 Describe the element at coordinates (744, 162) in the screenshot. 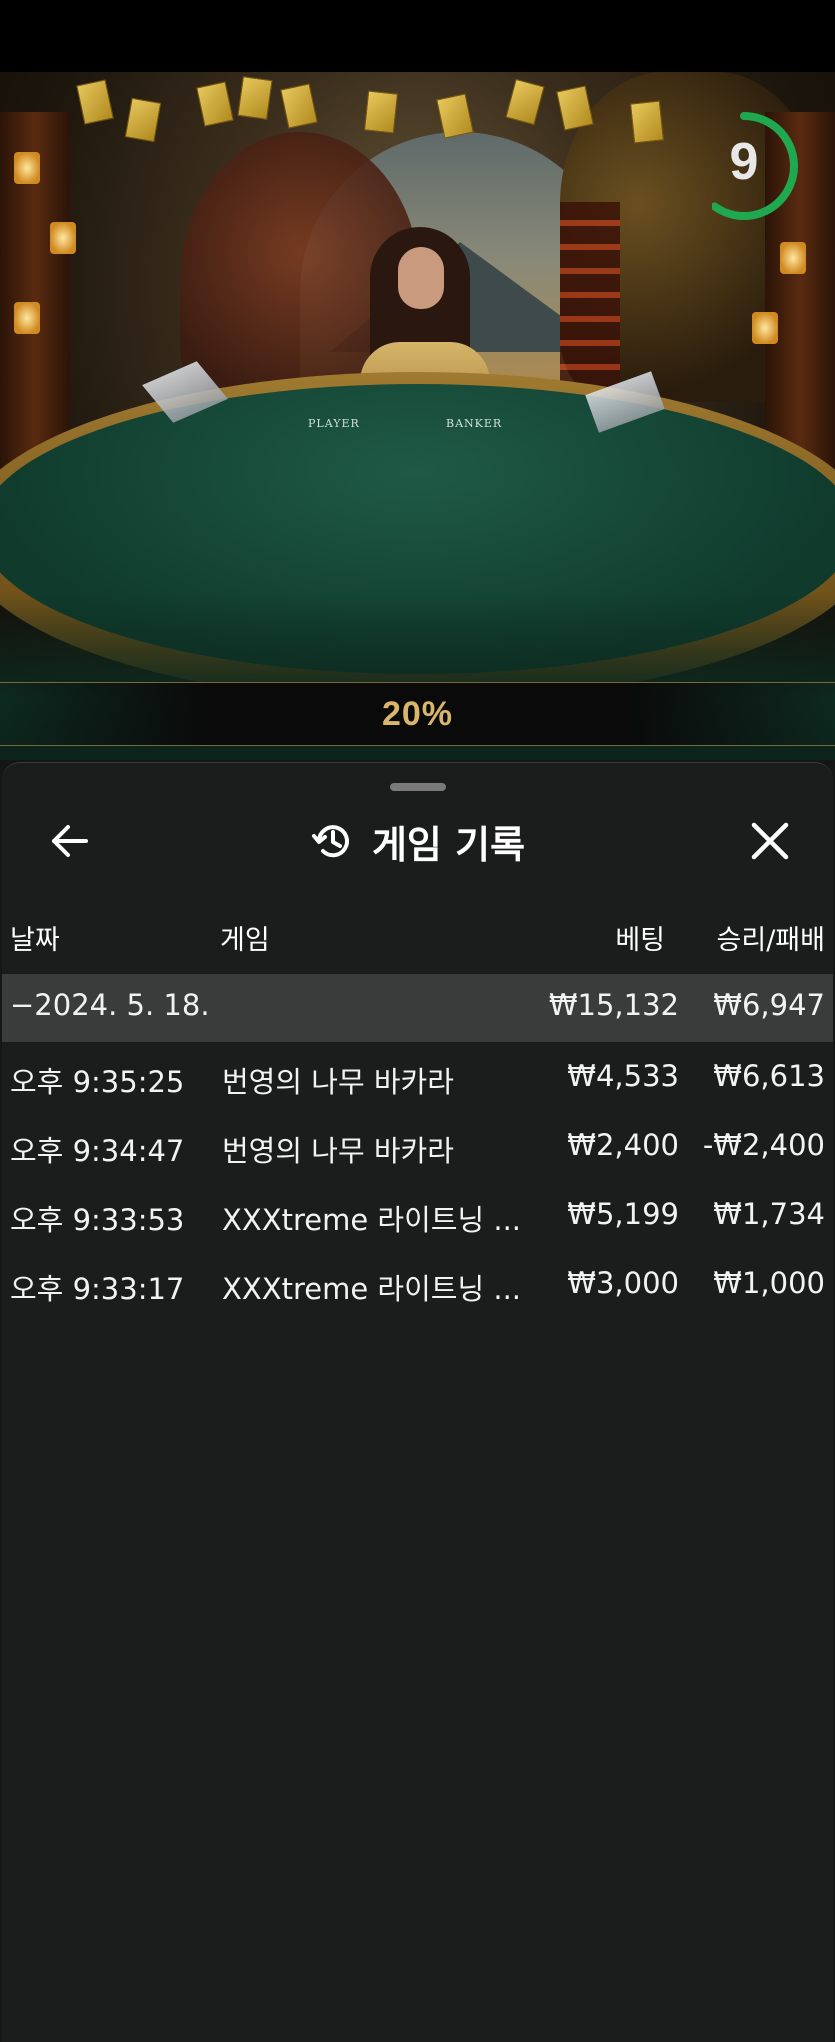

I see `timer-value: 9` at that location.